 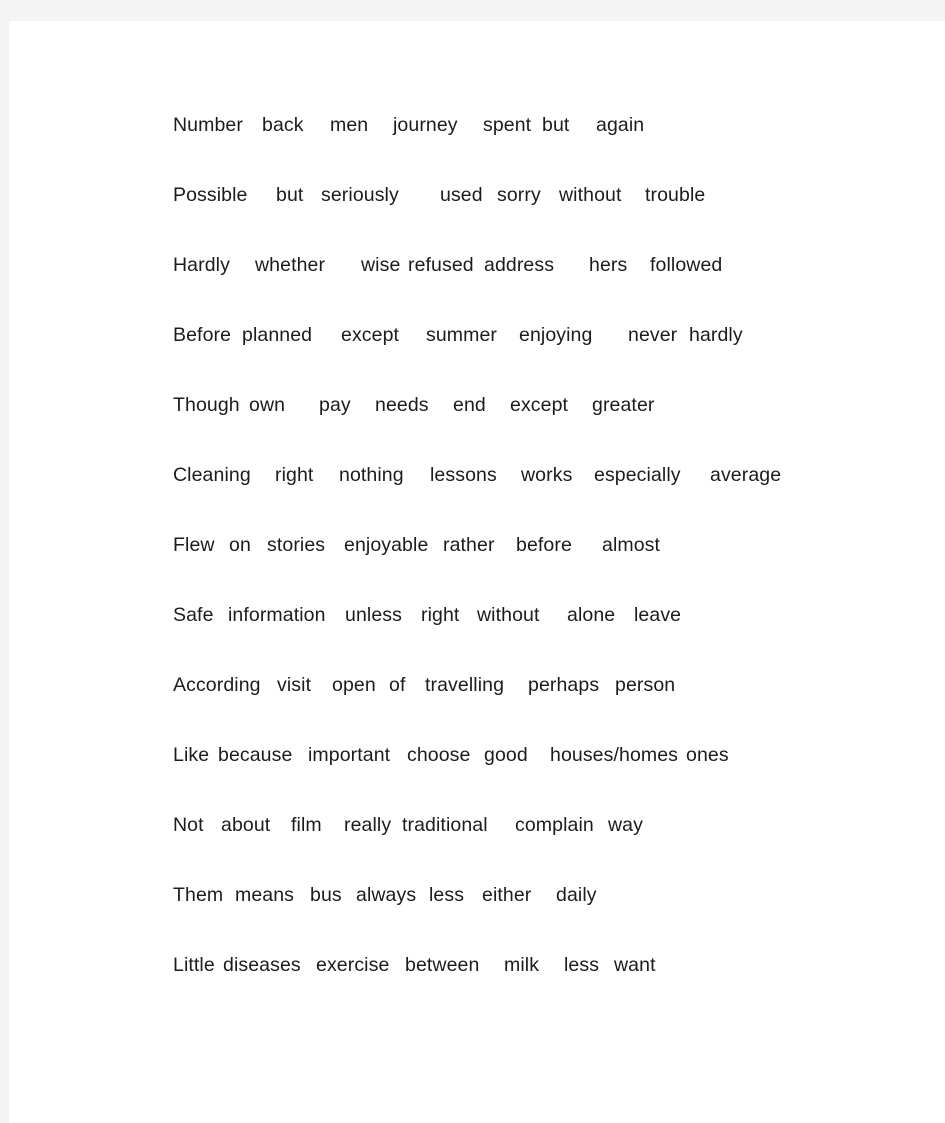 What do you see at coordinates (442, 965) in the screenshot?
I see `word-item: between` at bounding box center [442, 965].